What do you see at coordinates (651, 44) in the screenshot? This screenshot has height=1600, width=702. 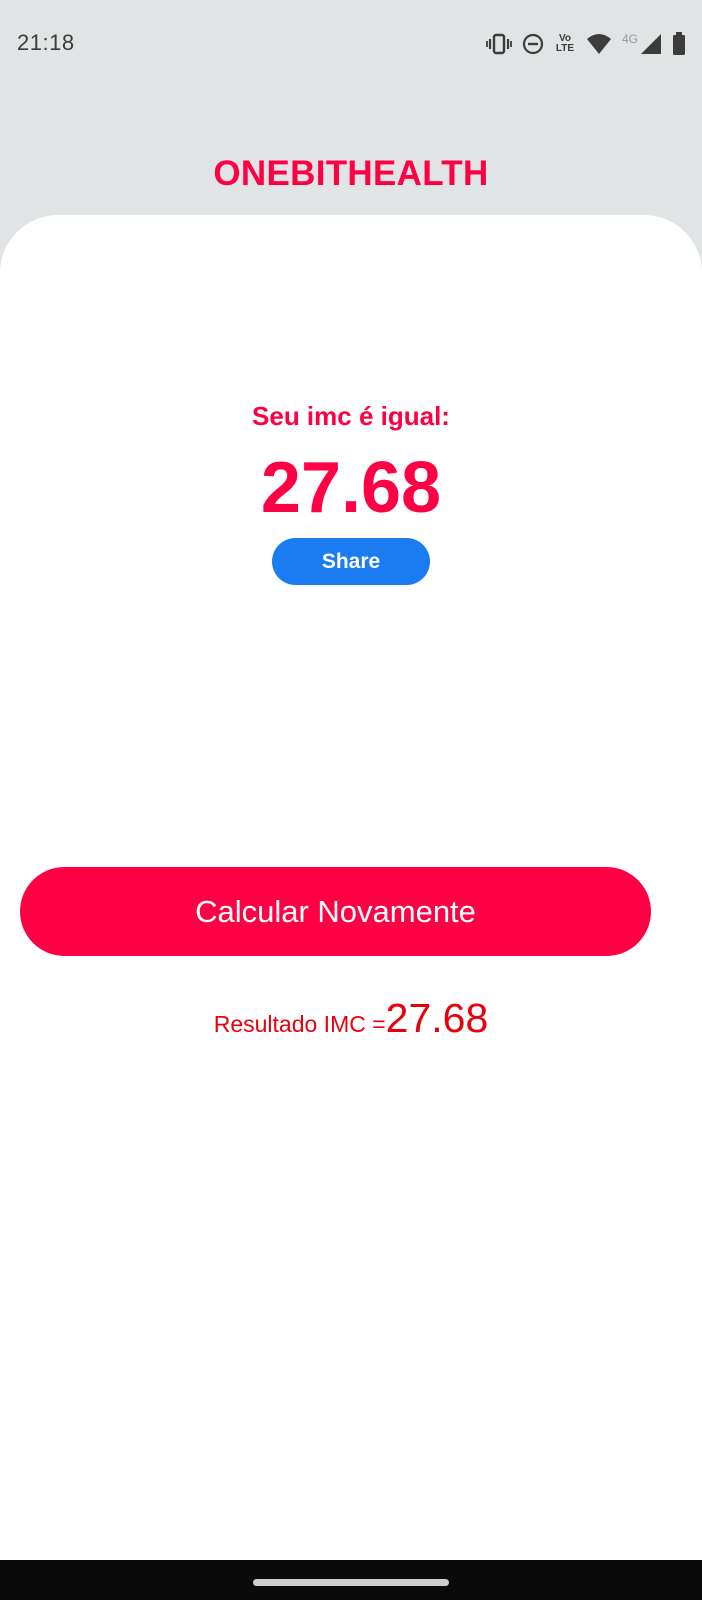 I see `signal-icon` at bounding box center [651, 44].